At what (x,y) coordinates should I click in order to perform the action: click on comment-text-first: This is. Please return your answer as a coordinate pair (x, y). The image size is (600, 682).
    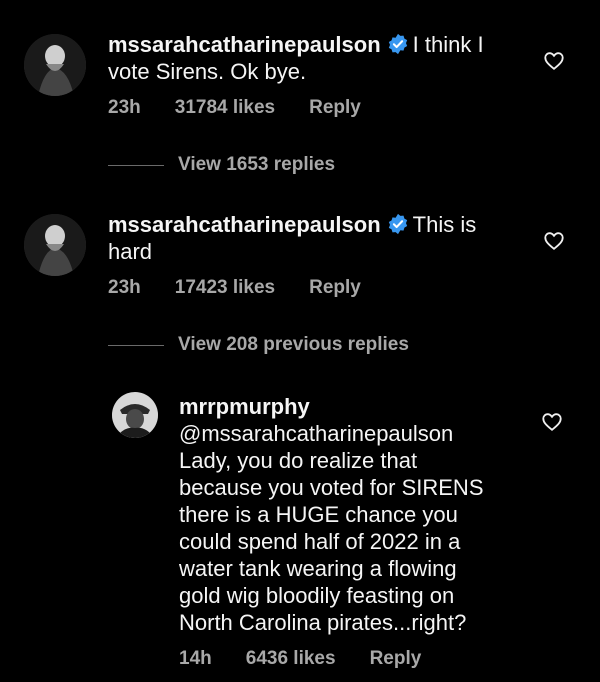
    Looking at the image, I should click on (444, 224).